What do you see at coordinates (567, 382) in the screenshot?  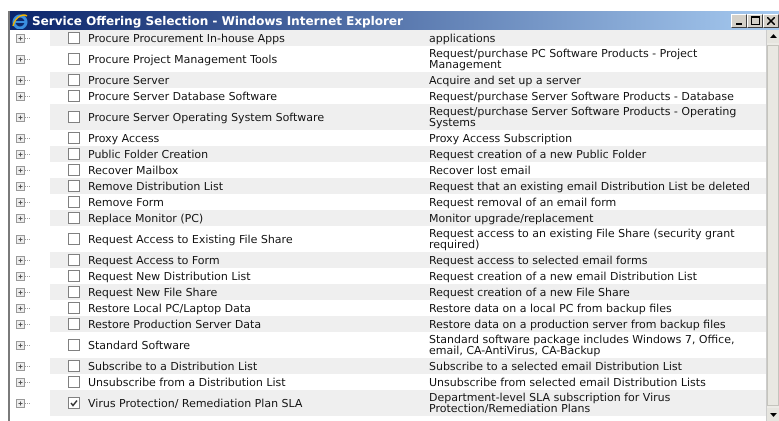 I see `service-description: Unsubscribe from selected email Distribution Lists` at bounding box center [567, 382].